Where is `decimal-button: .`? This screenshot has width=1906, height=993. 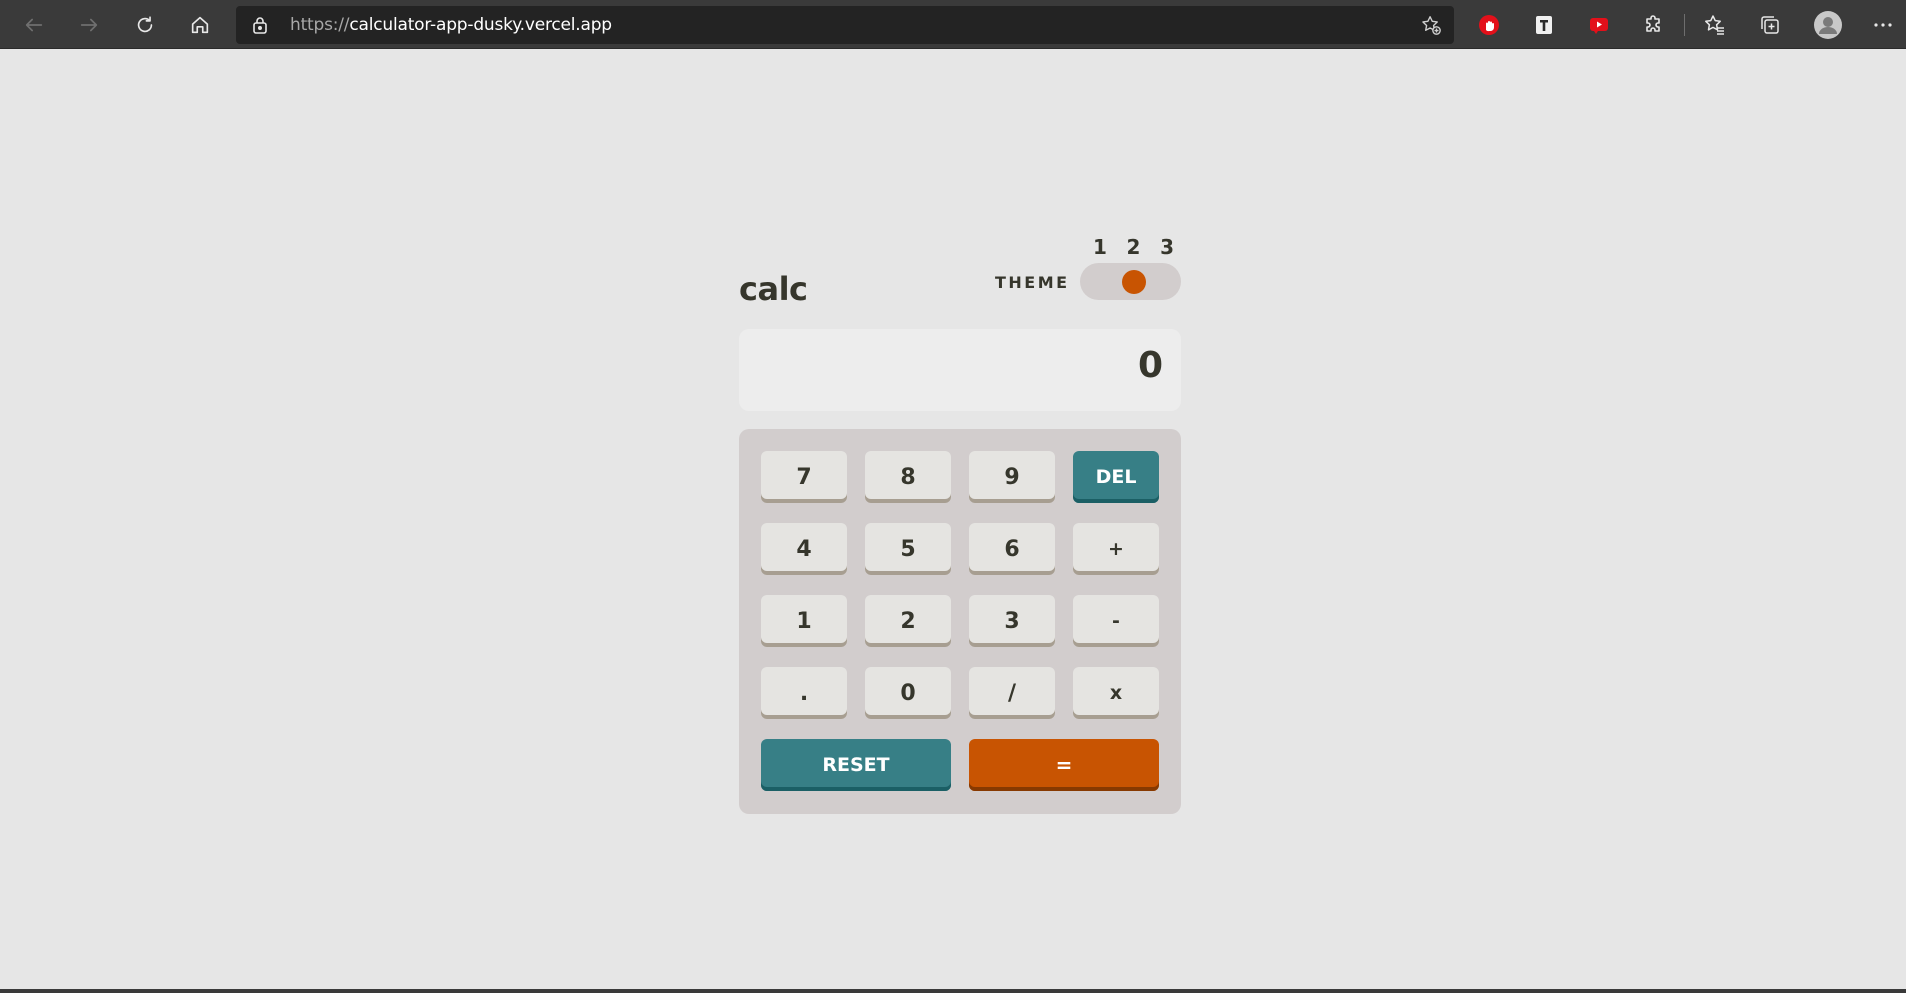 decimal-button: . is located at coordinates (804, 693).